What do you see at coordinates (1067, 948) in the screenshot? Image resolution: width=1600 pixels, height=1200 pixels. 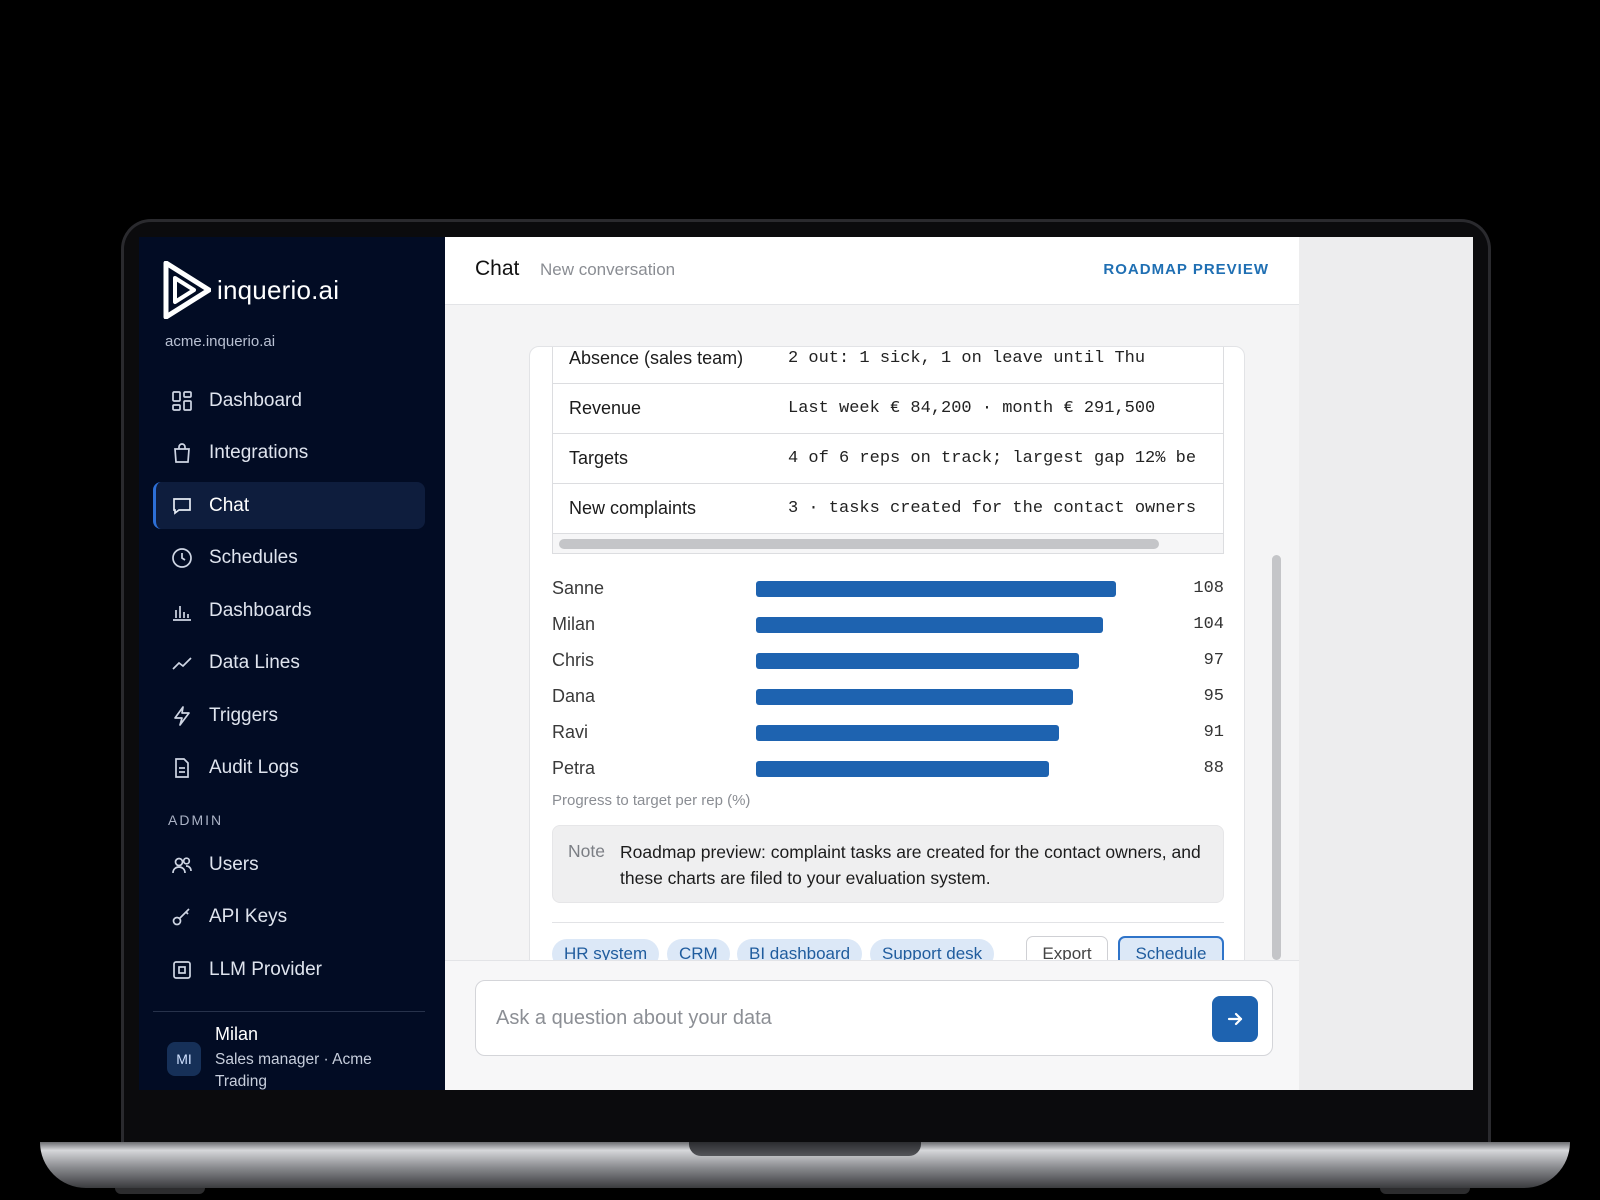 I see `export-button: Export` at bounding box center [1067, 948].